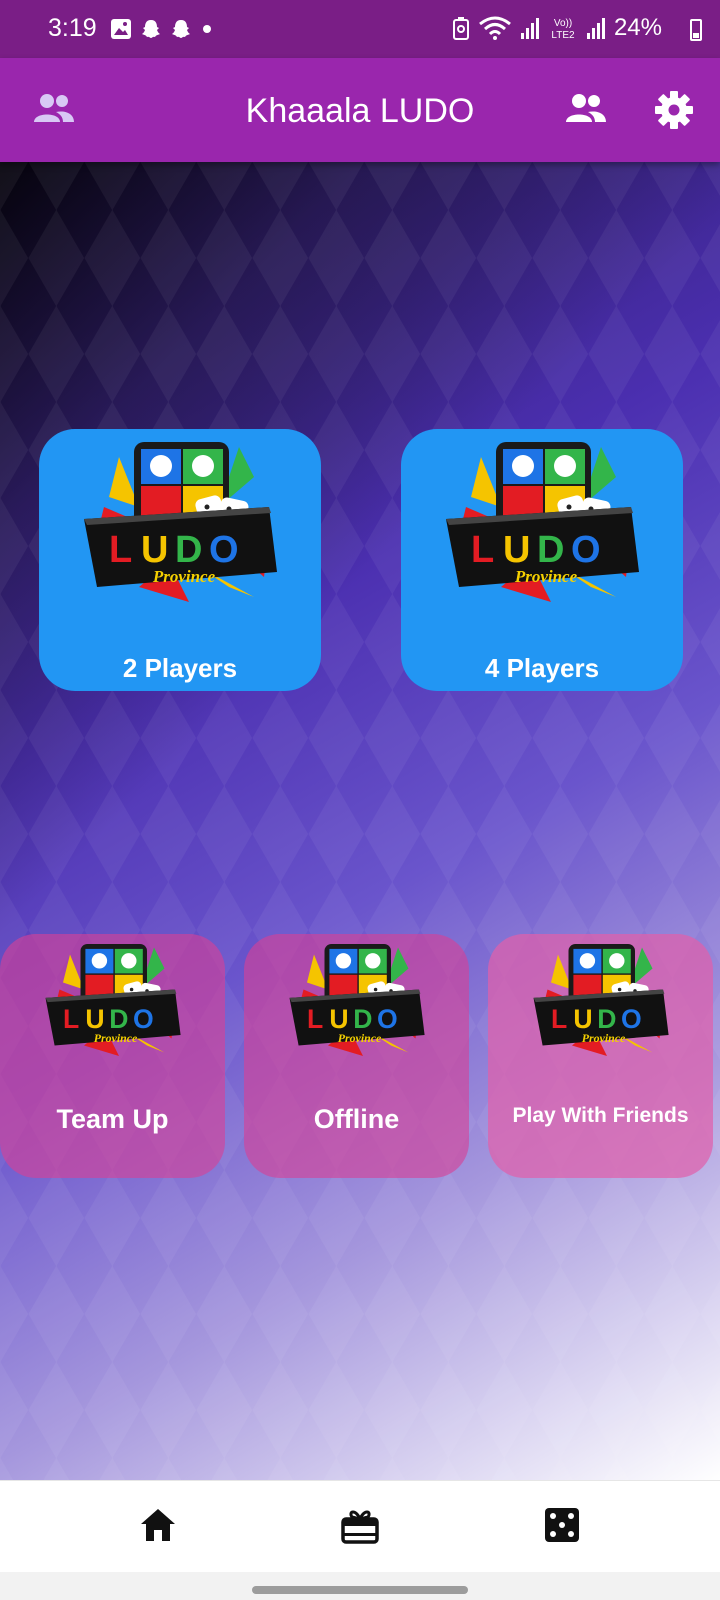 Image resolution: width=720 pixels, height=1600 pixels. What do you see at coordinates (563, 23) in the screenshot?
I see `volte-label-top: Vo))` at bounding box center [563, 23].